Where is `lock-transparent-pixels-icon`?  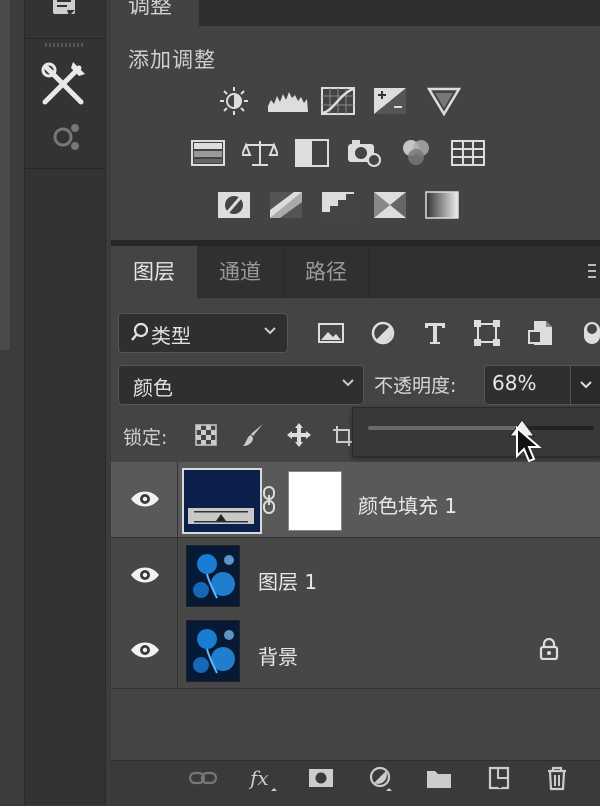 lock-transparent-pixels-icon is located at coordinates (206, 435).